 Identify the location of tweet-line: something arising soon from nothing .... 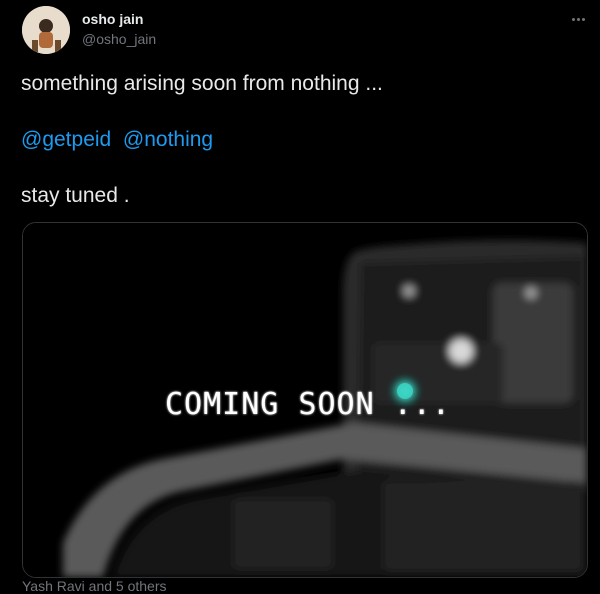
(202, 83).